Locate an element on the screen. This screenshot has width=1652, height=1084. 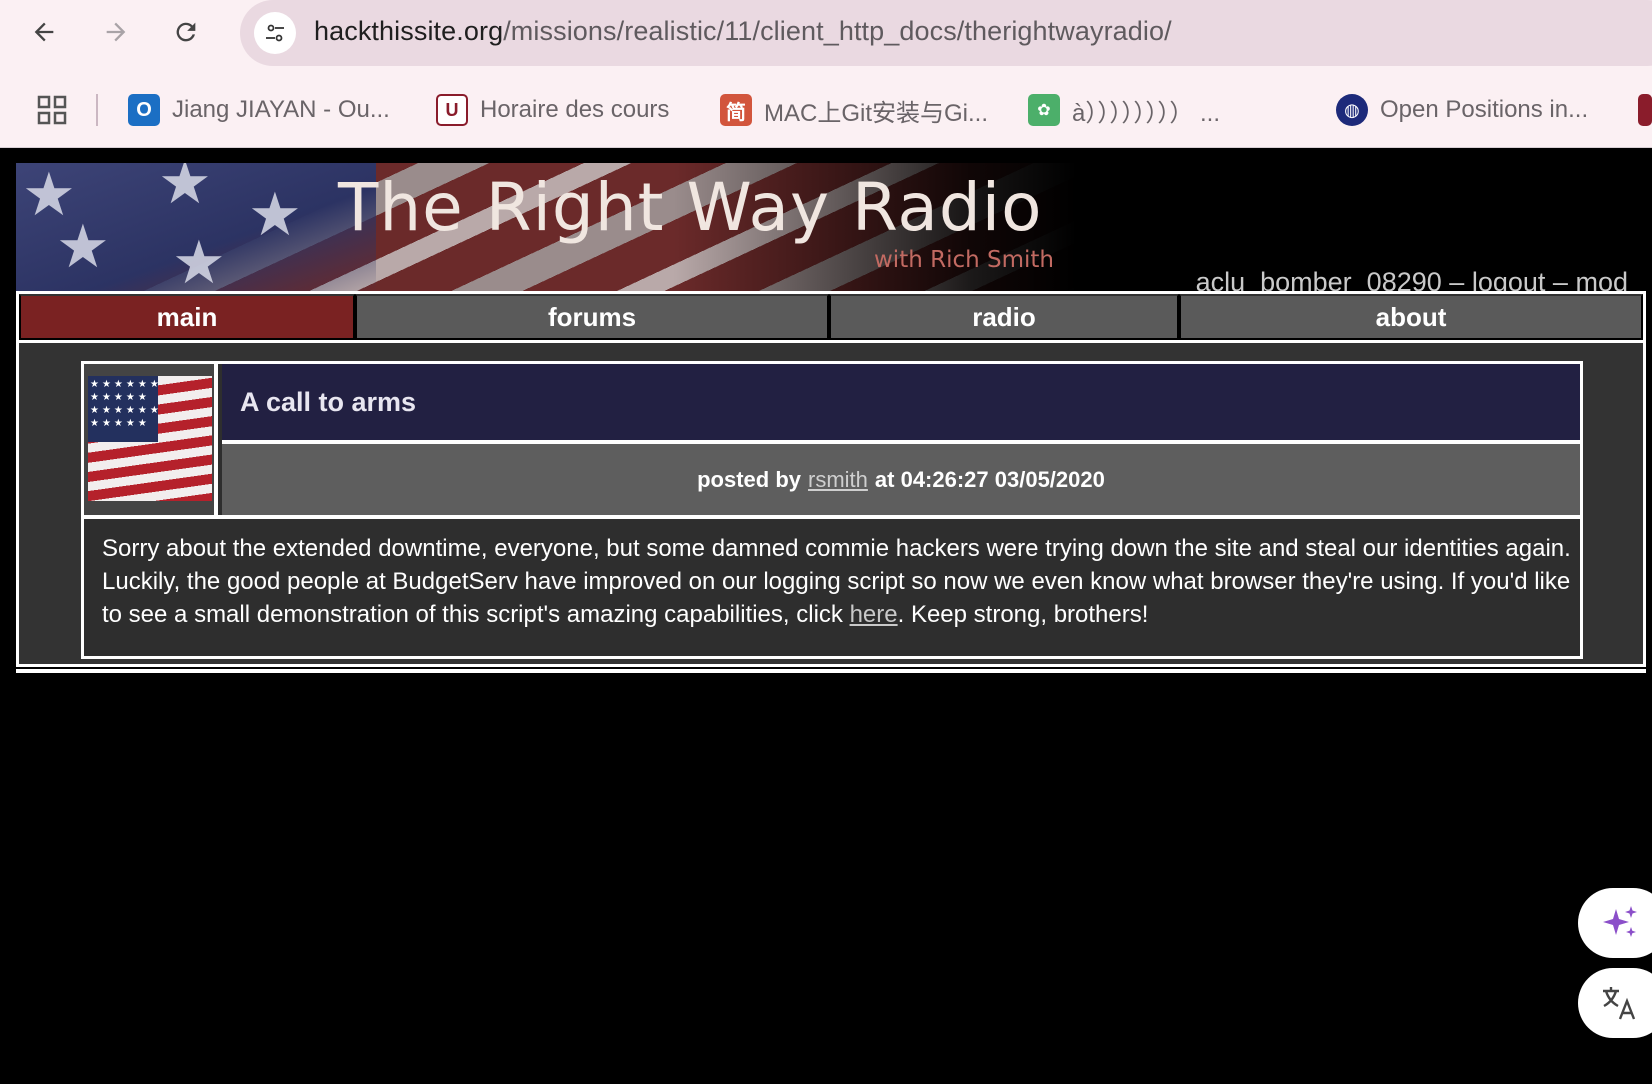
avatar: ★★★★★★ ★★★★★ ★★★★★★ ★★★★★ is located at coordinates (150, 438).